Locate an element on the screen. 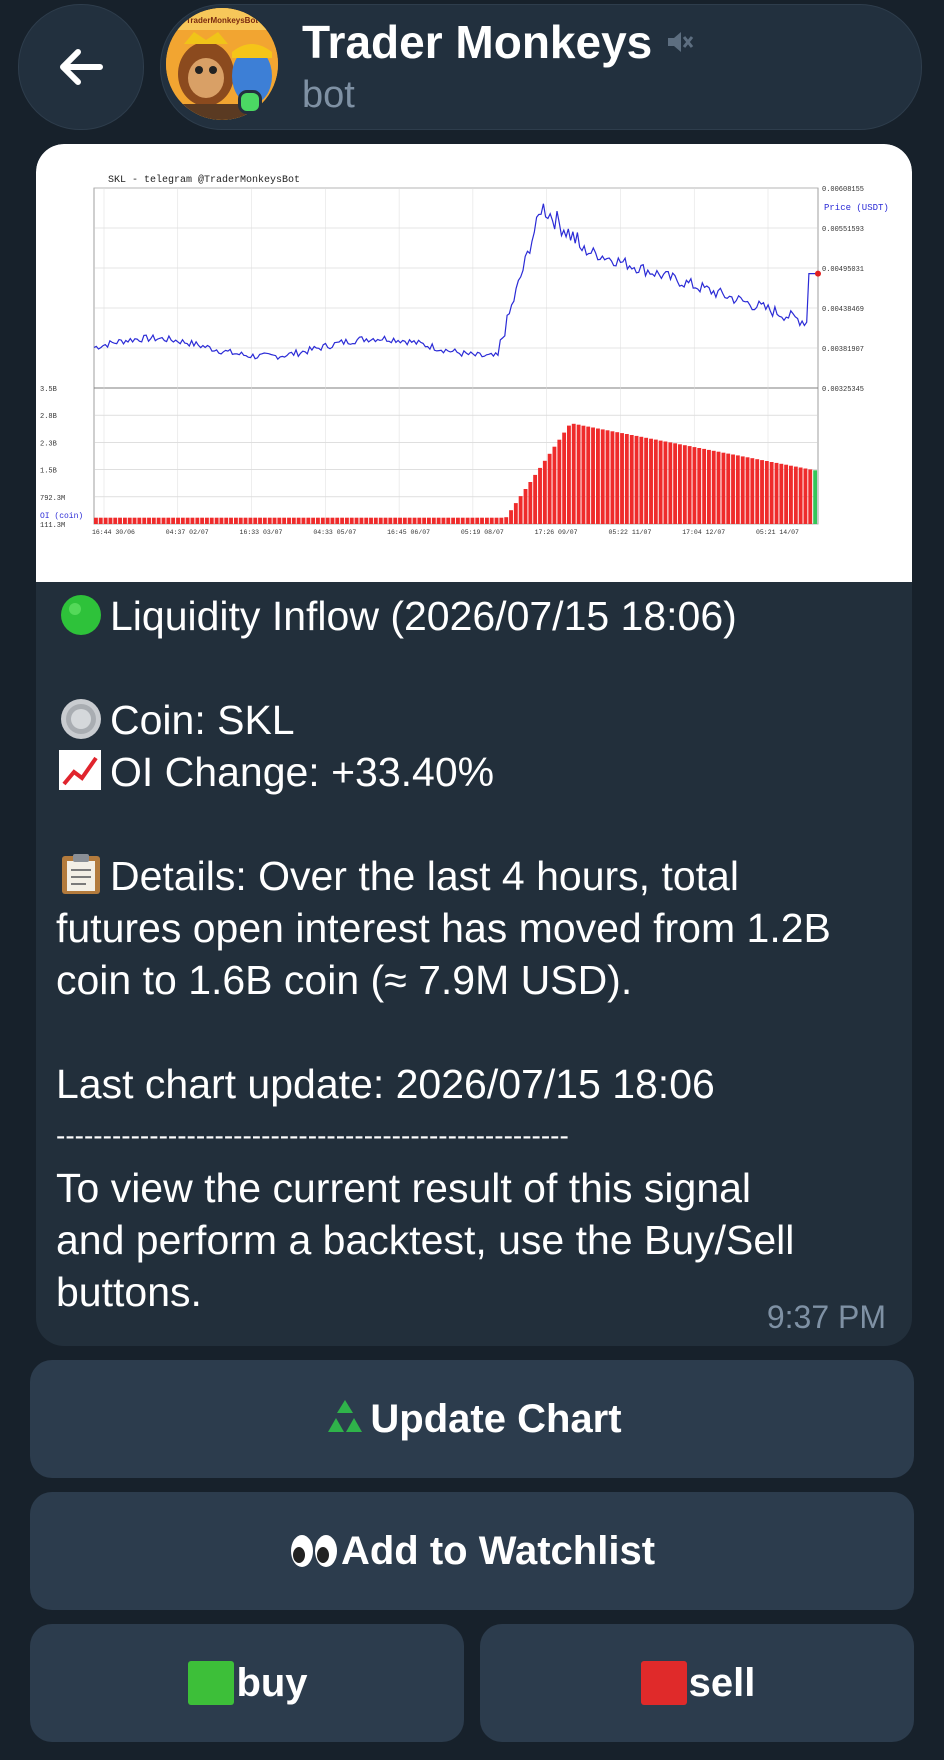  chart-title: SKL - telegram @TraderMonkeysBot is located at coordinates (204, 180).